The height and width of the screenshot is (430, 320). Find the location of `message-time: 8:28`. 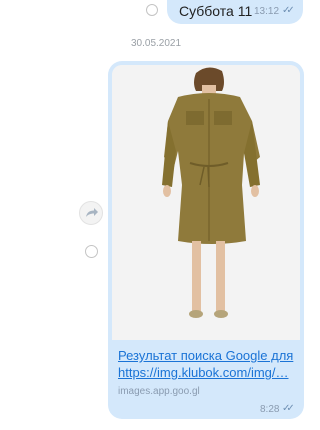

message-time: 8:28 is located at coordinates (270, 409).